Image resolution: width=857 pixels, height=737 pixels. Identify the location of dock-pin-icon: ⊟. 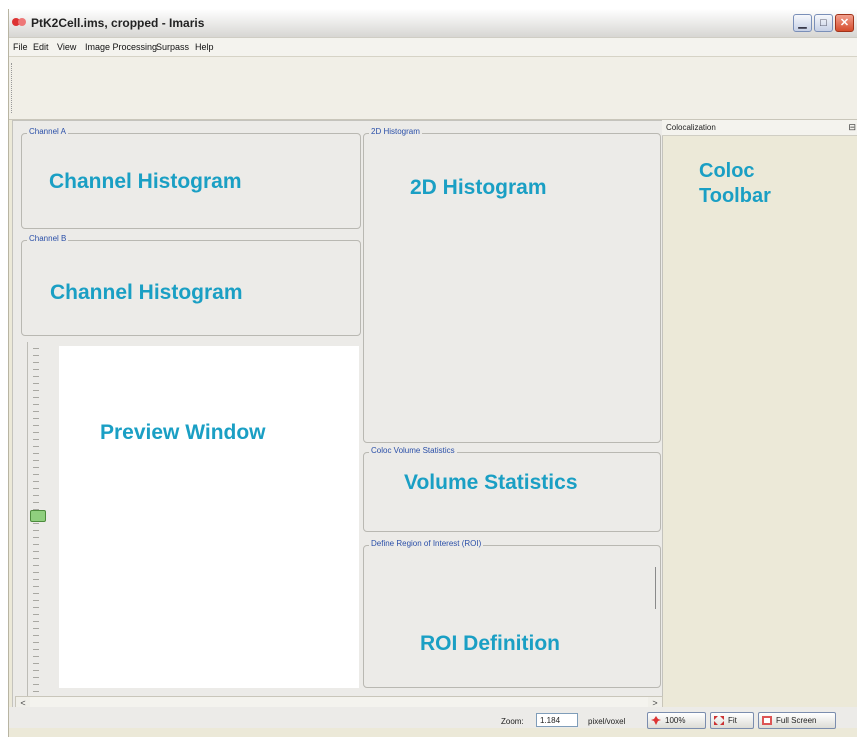
(852, 127).